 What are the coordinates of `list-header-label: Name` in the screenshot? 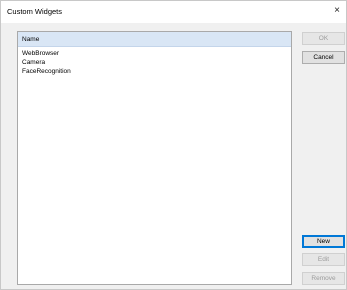 It's located at (31, 39).